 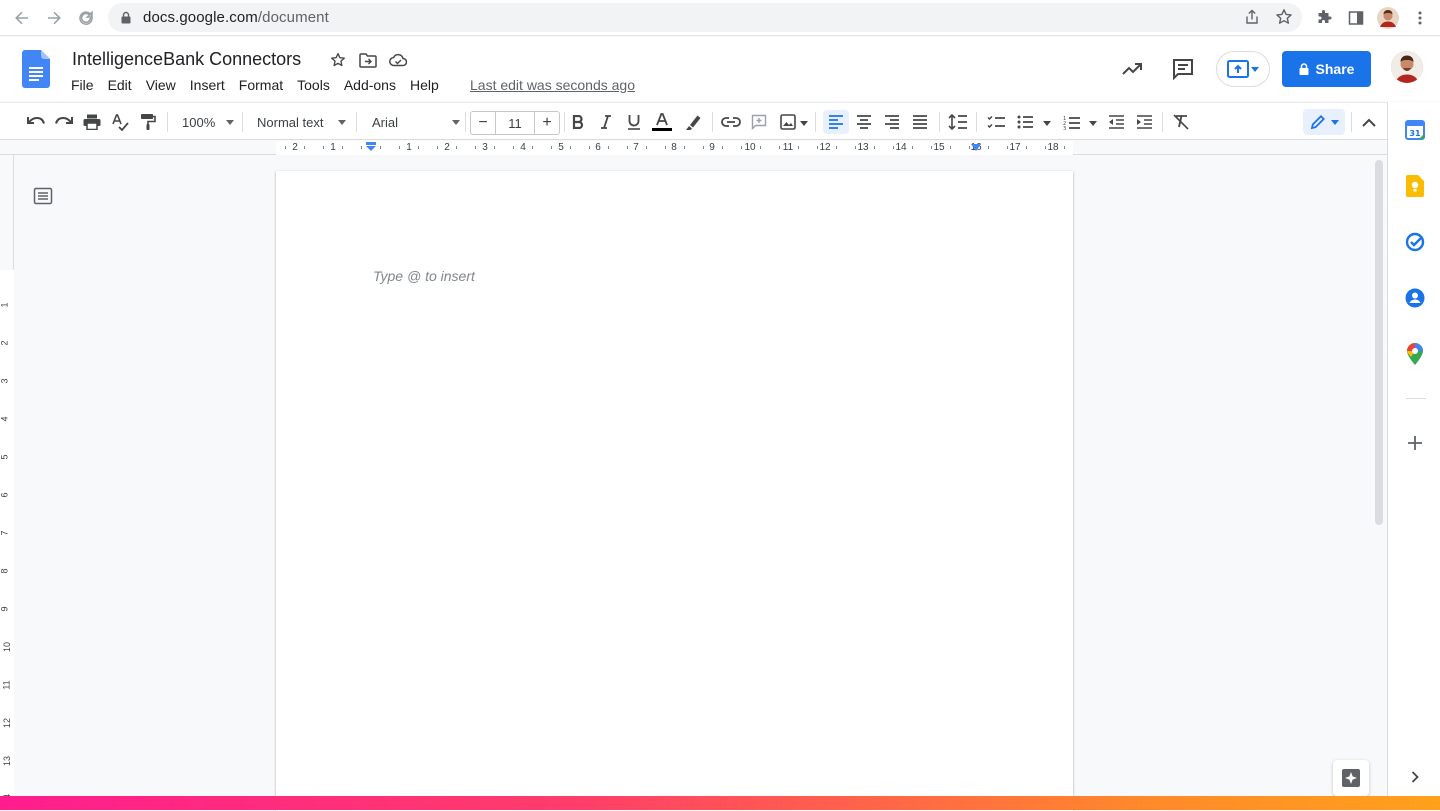 What do you see at coordinates (1379, 342) in the screenshot?
I see `scrollbar-thumb` at bounding box center [1379, 342].